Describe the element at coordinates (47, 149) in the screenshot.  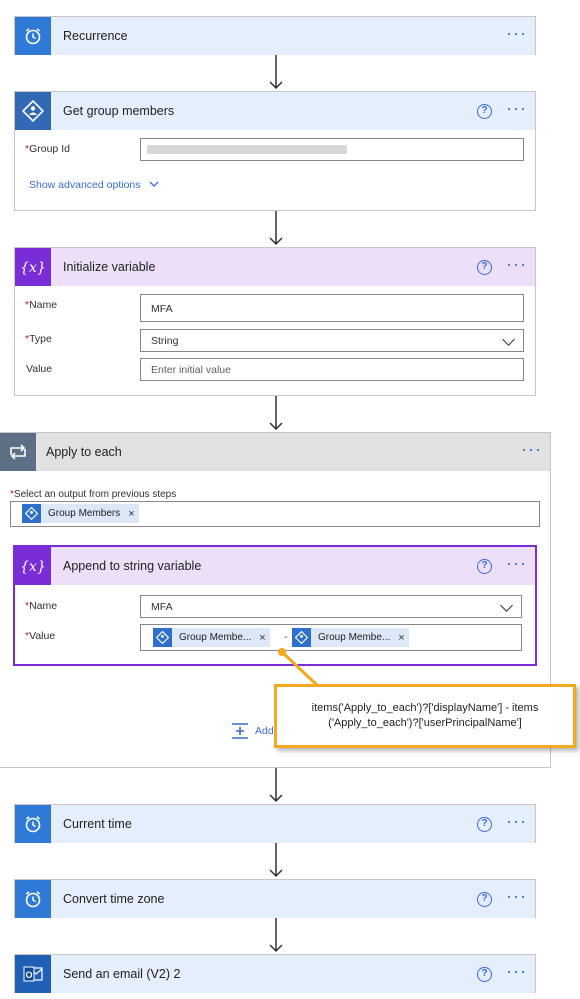
I see `group-id-label: *Group Id` at that location.